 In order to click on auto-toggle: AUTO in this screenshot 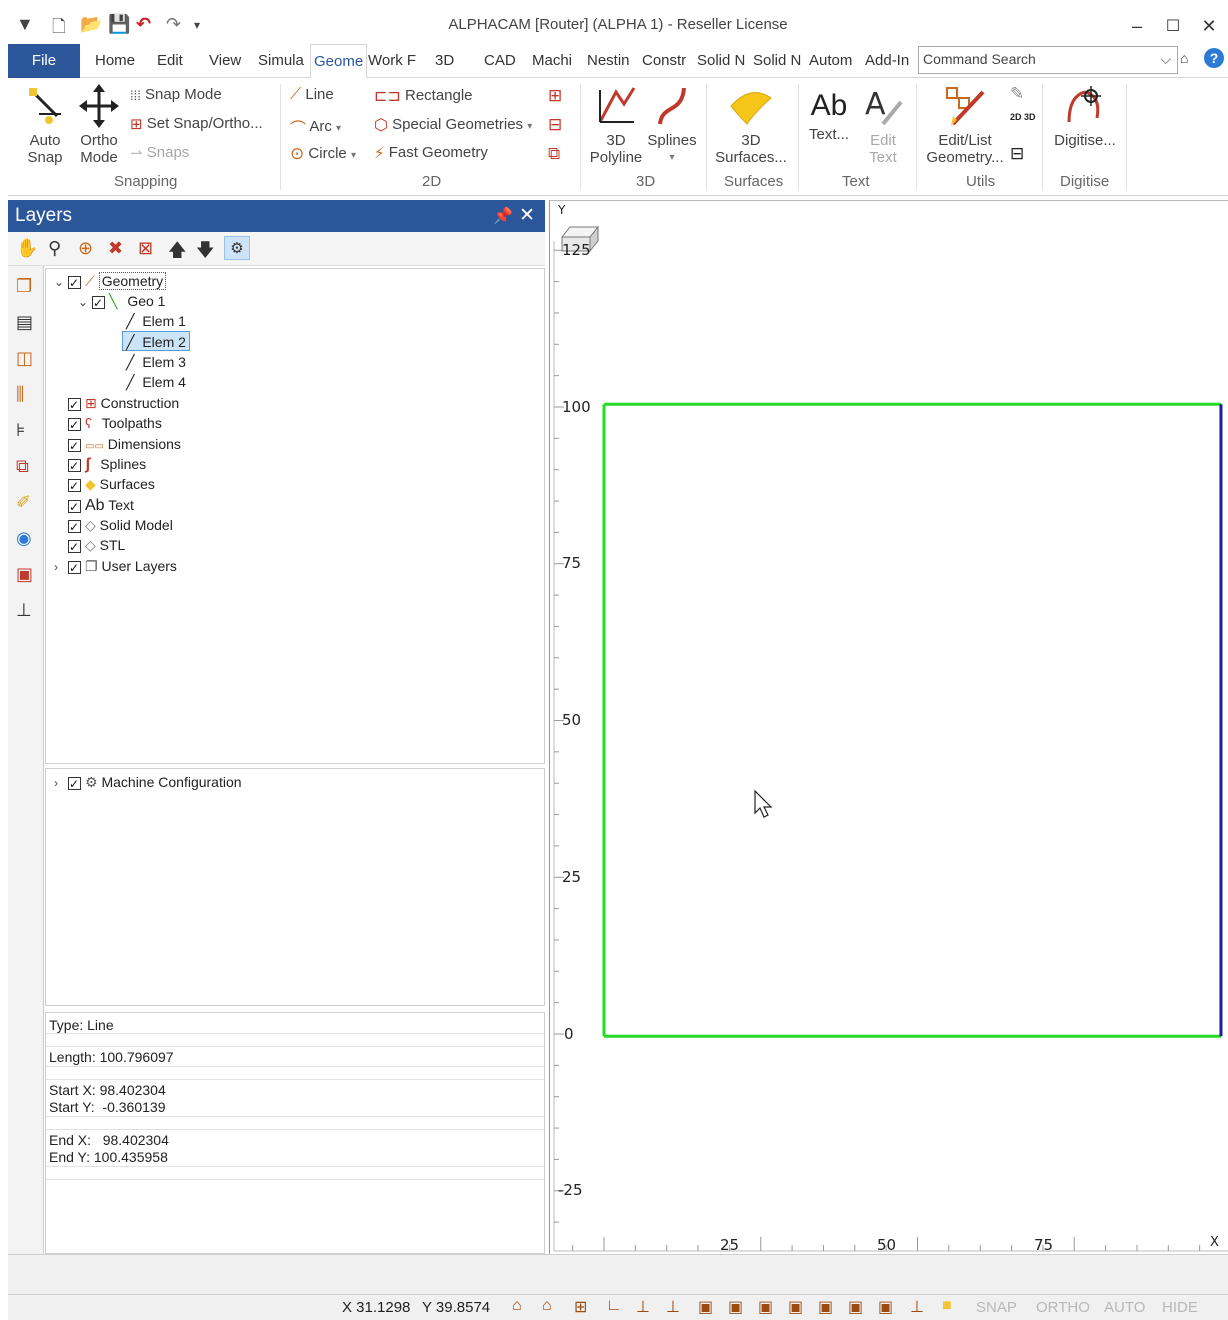, I will do `click(1124, 1307)`.